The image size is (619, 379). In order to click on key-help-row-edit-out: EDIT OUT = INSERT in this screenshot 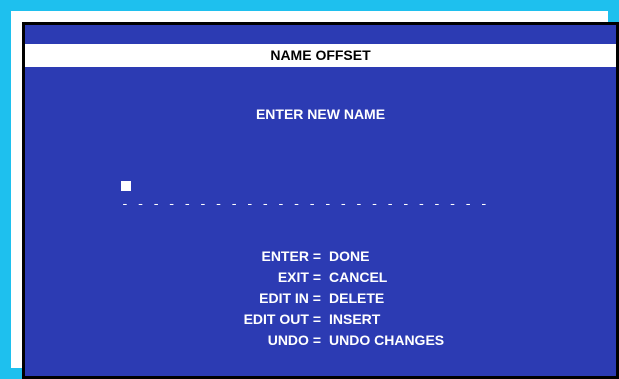, I will do `click(309, 319)`.